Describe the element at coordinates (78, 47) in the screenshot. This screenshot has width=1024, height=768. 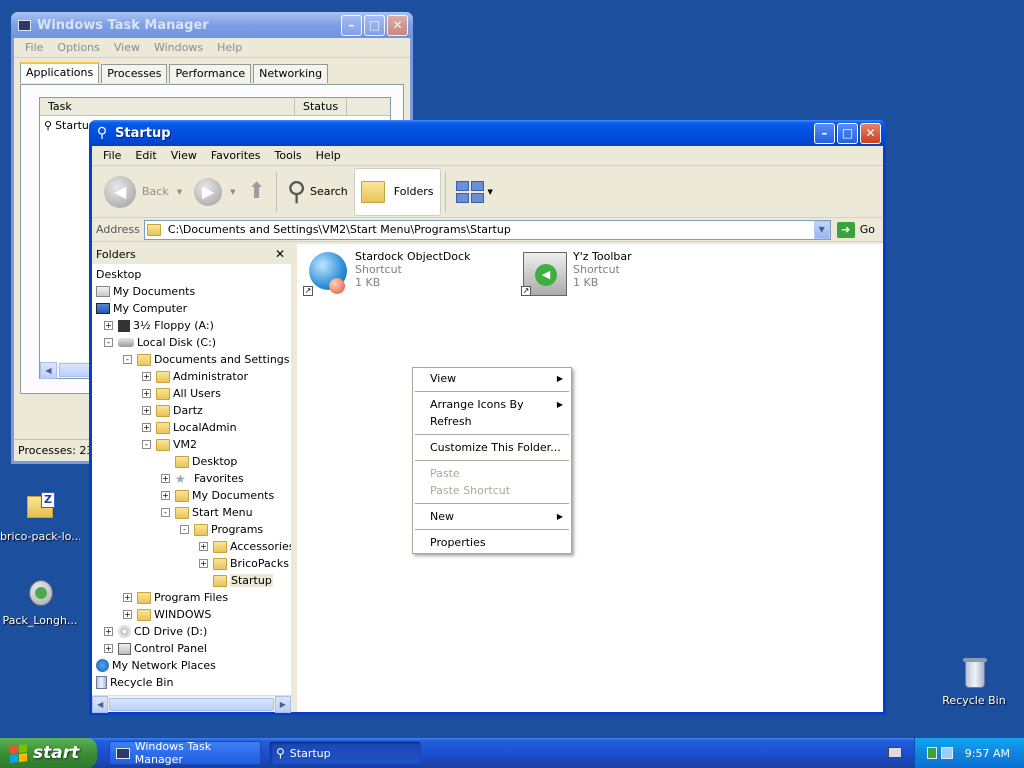
I see `menu-options: Options` at that location.